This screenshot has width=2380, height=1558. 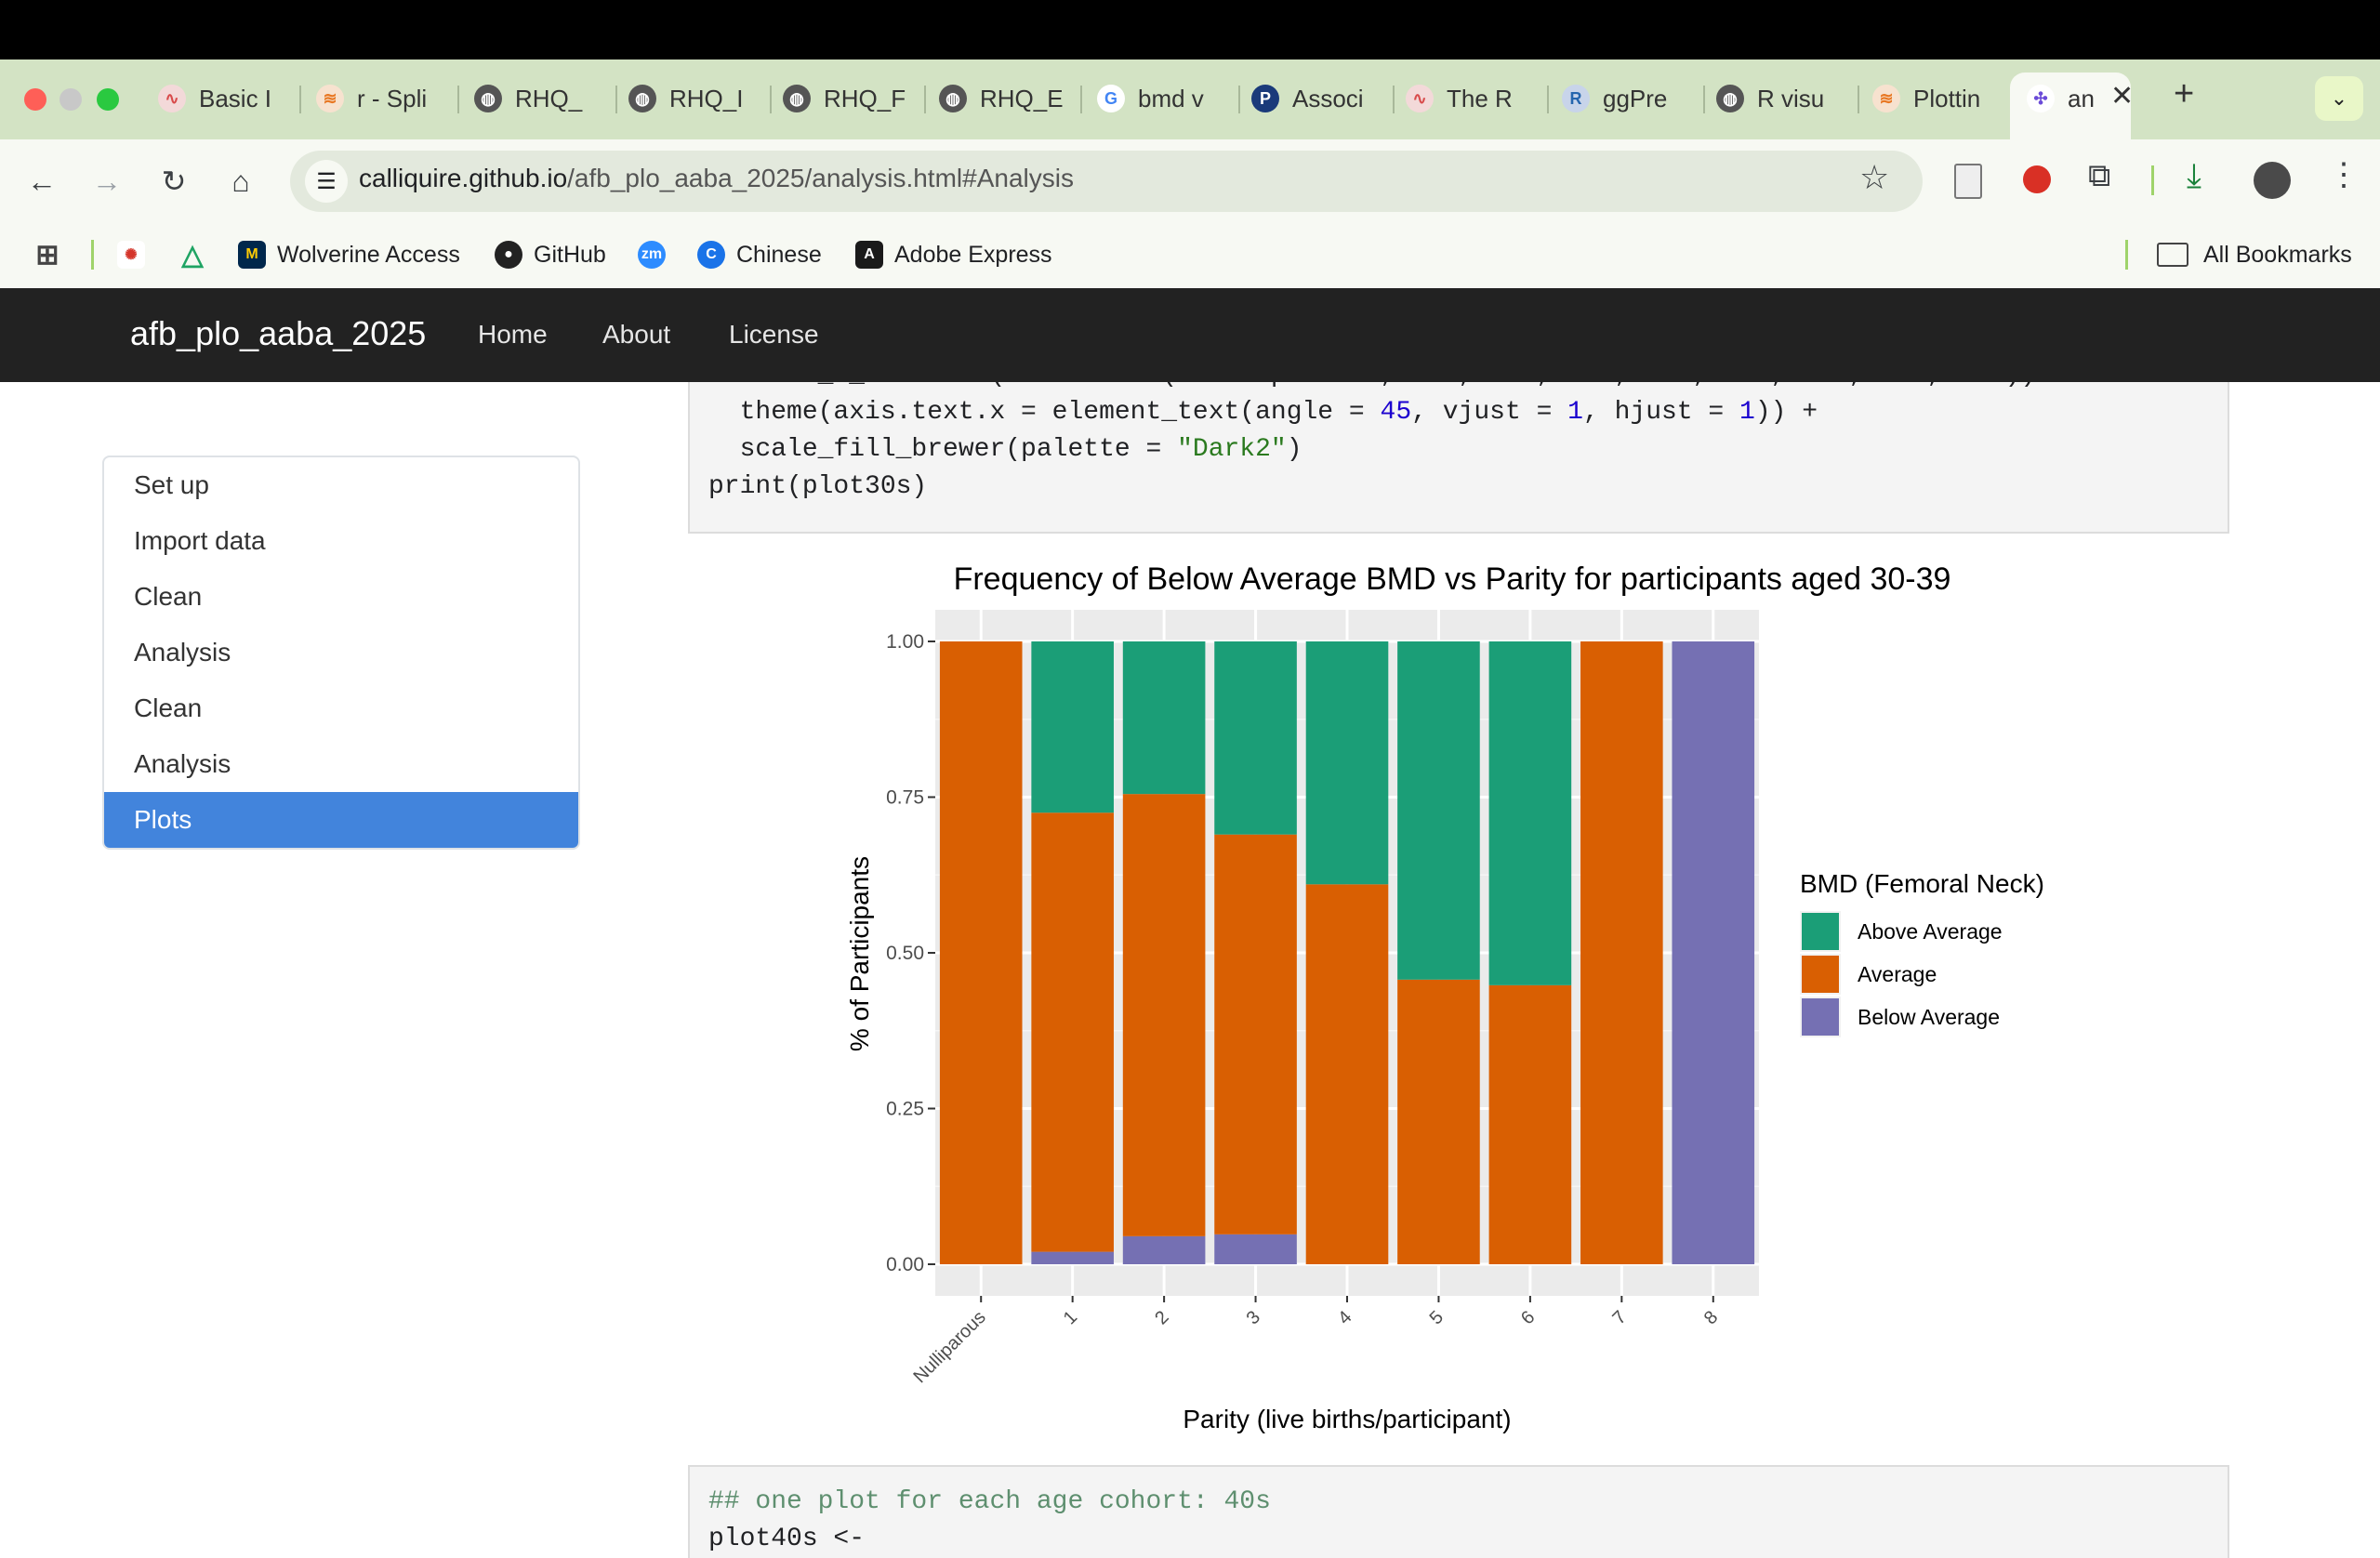 I want to click on tomato-extension-icon, so click(x=2037, y=179).